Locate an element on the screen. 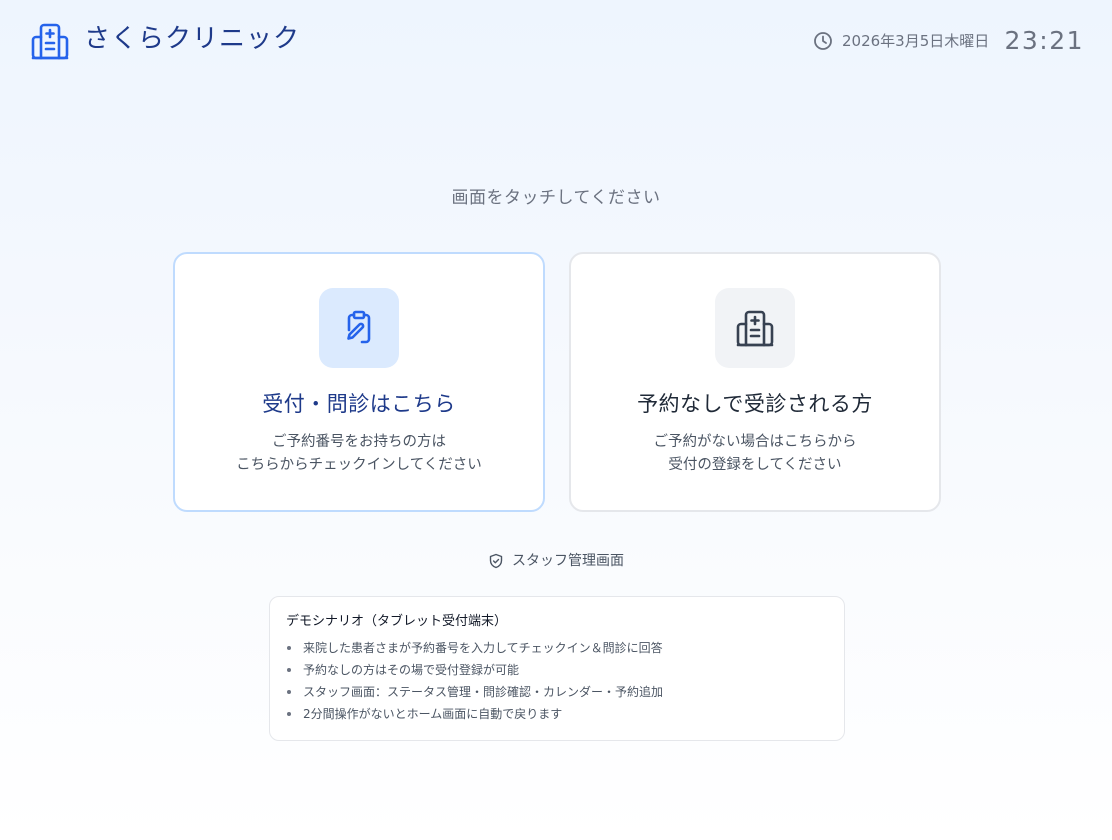 The width and height of the screenshot is (1112, 840). checkin-desc-line-1: ご予約番号をお持ちの方は is located at coordinates (359, 442).